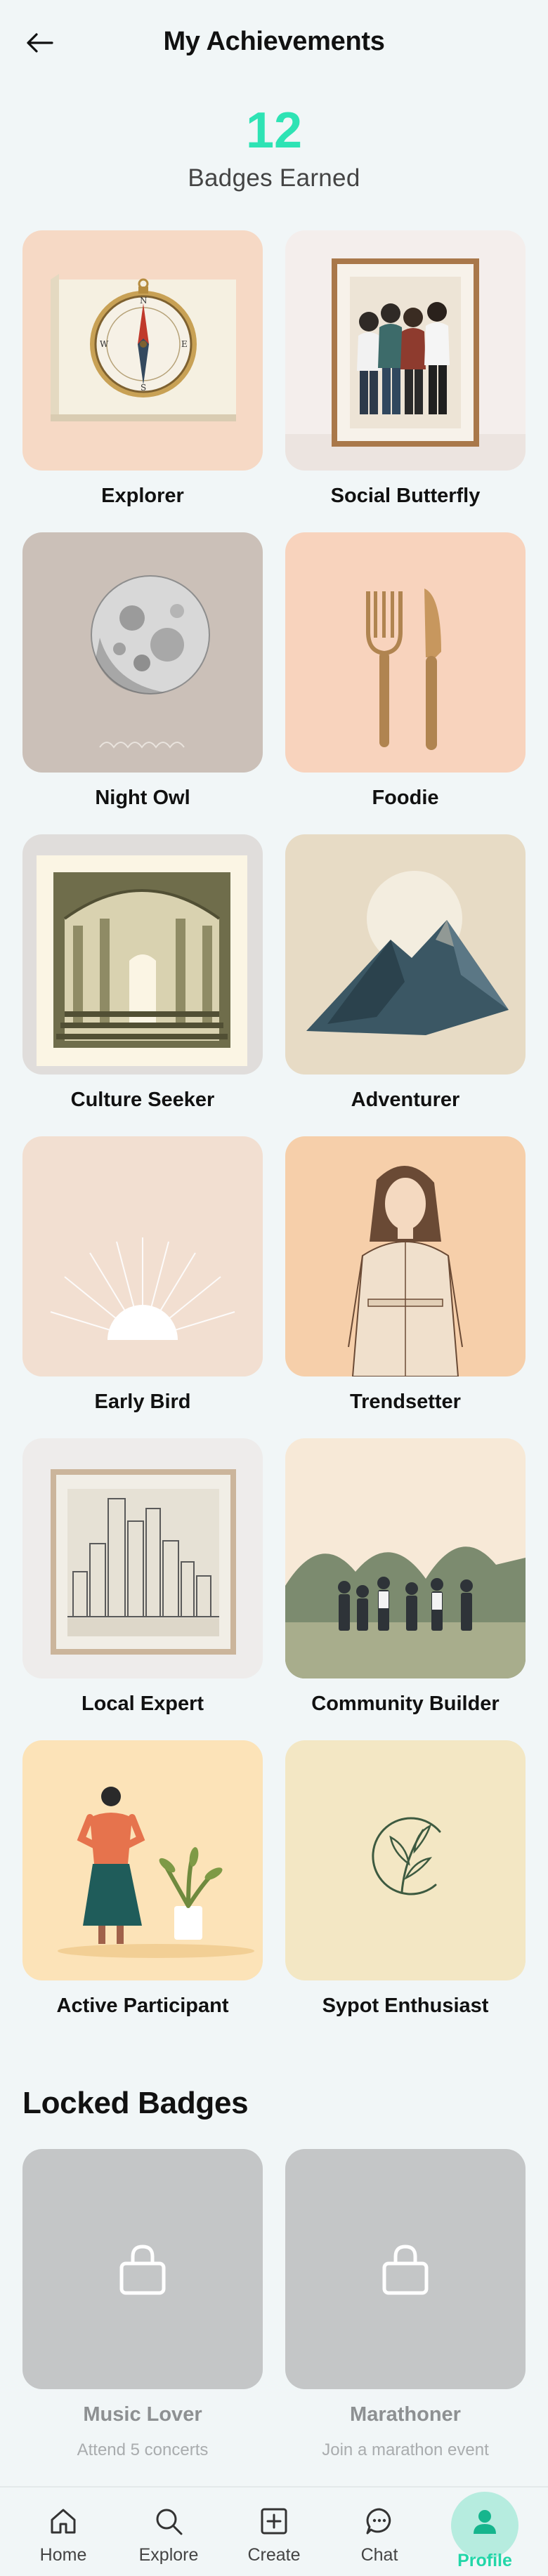 The image size is (548, 2576). Describe the element at coordinates (485, 2522) in the screenshot. I see `user-icon` at that location.